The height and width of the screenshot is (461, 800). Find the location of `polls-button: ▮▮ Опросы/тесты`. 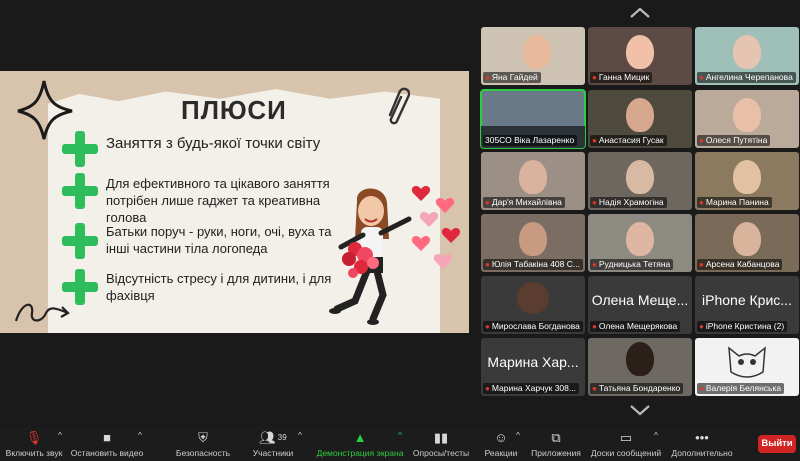

polls-button: ▮▮ Опросы/тесты is located at coordinates (441, 444).